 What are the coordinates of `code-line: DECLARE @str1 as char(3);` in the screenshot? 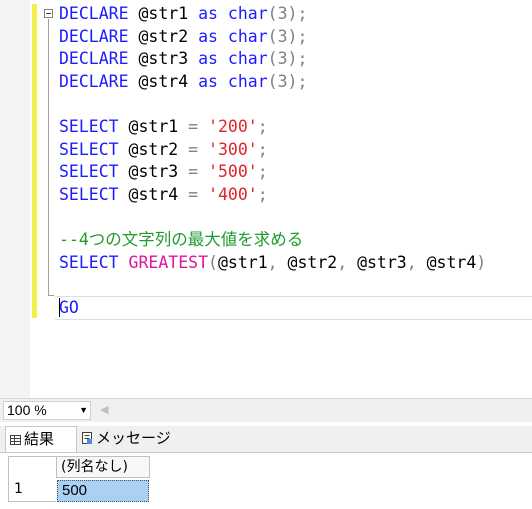 It's located at (295, 14).